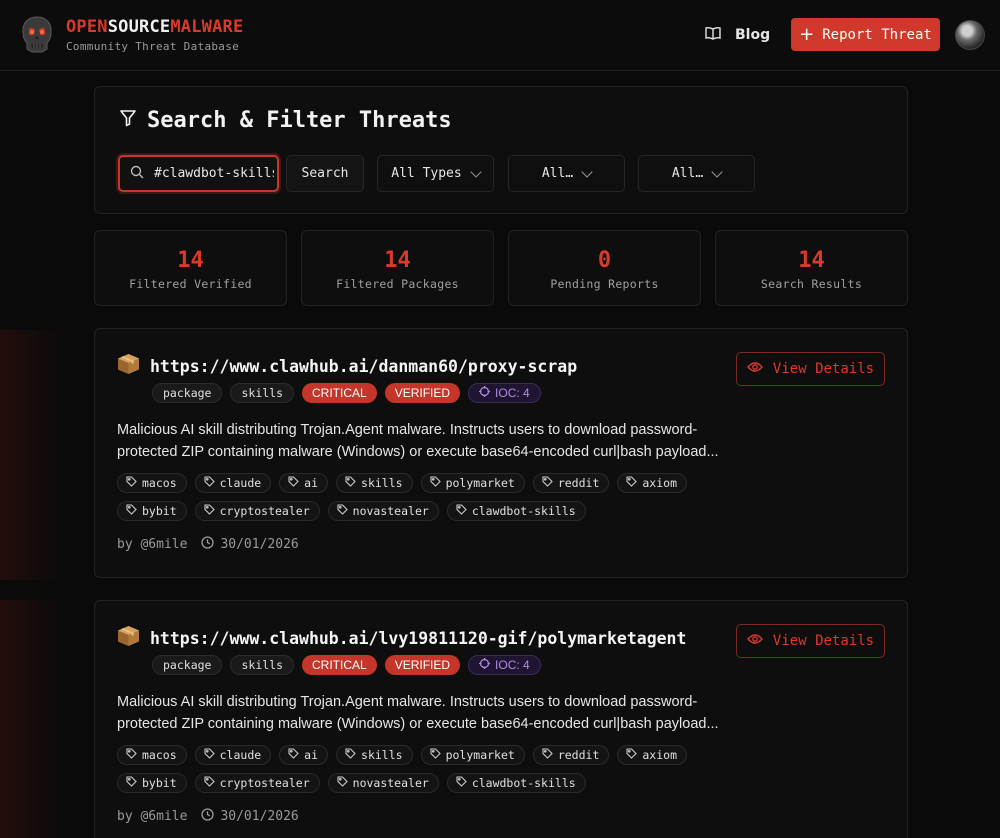 This screenshot has width=1000, height=838. What do you see at coordinates (754, 641) in the screenshot?
I see `eye-icon` at bounding box center [754, 641].